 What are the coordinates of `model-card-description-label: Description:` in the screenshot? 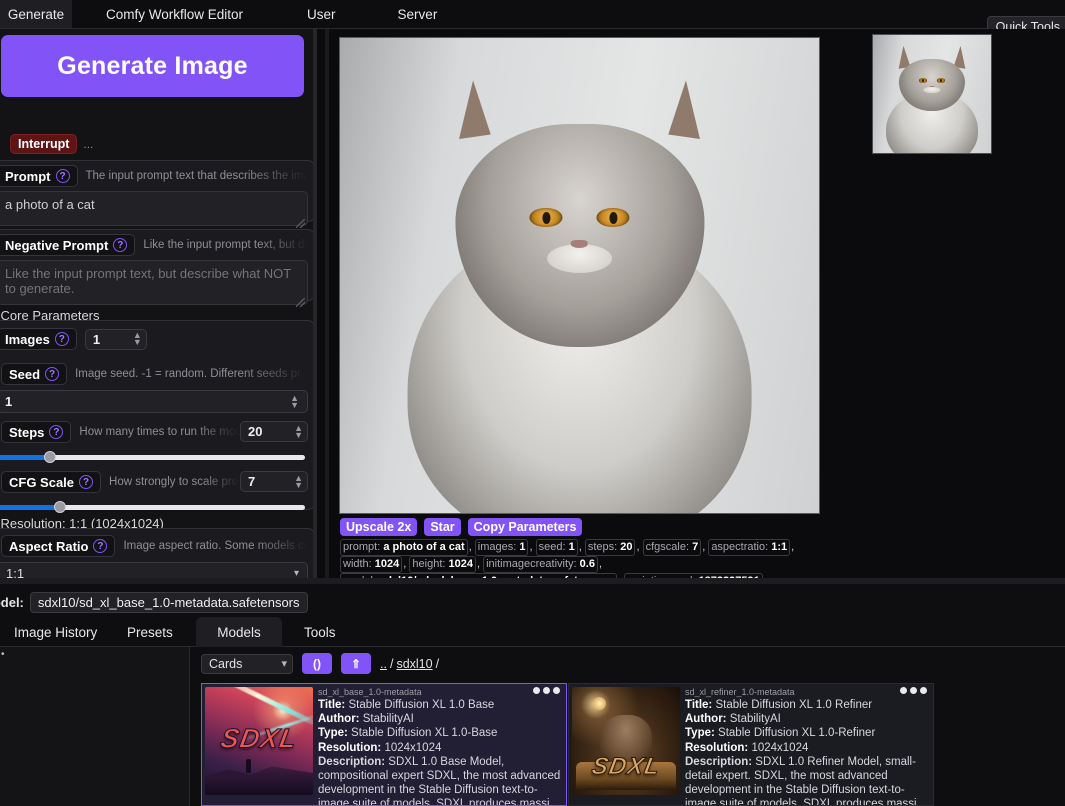 It's located at (719, 761).